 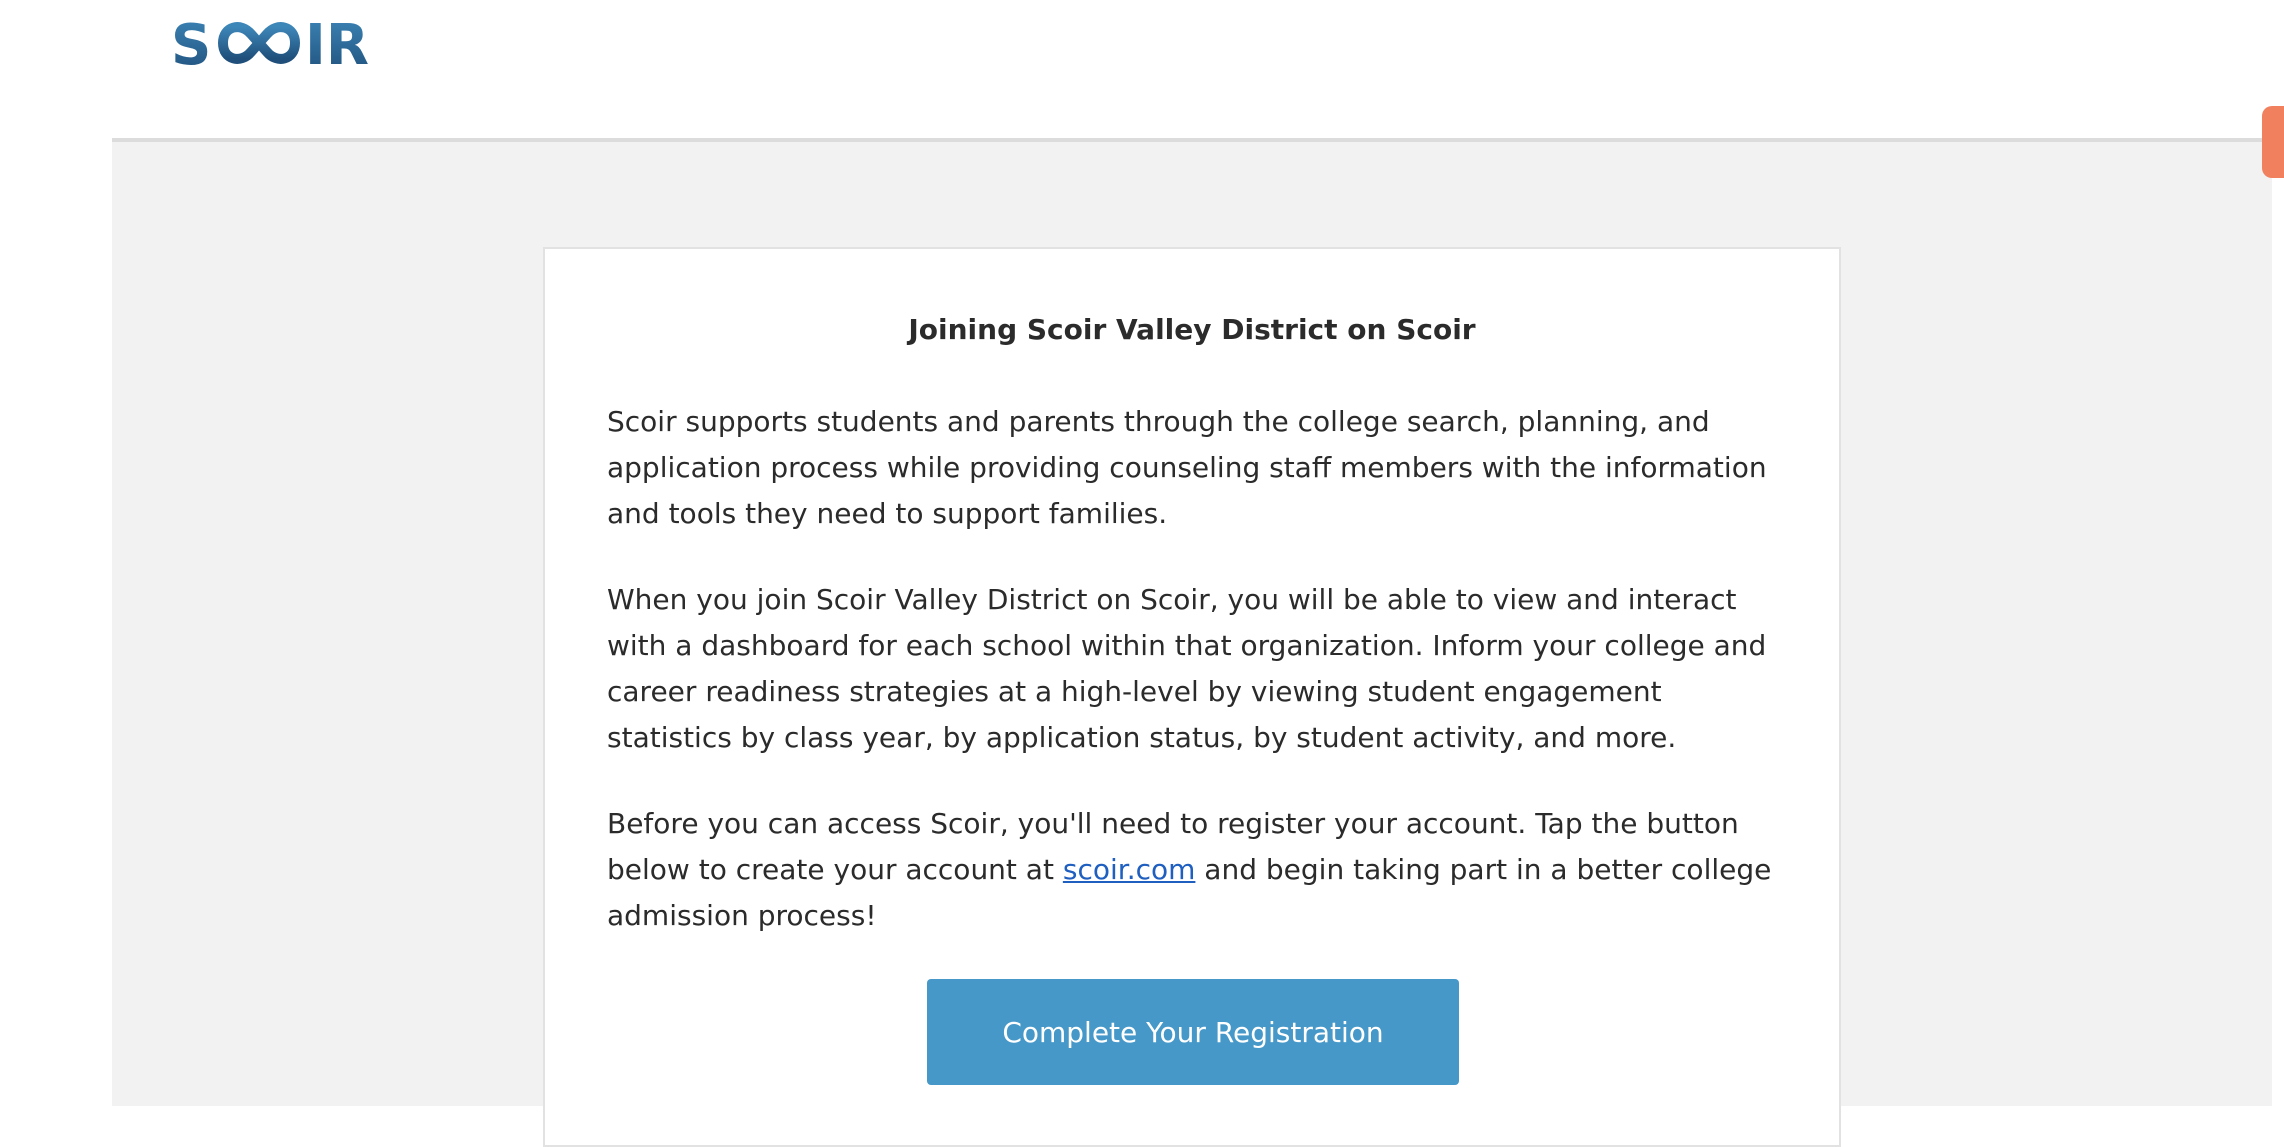 What do you see at coordinates (1142, 70) in the screenshot?
I see `page-header: S IR` at bounding box center [1142, 70].